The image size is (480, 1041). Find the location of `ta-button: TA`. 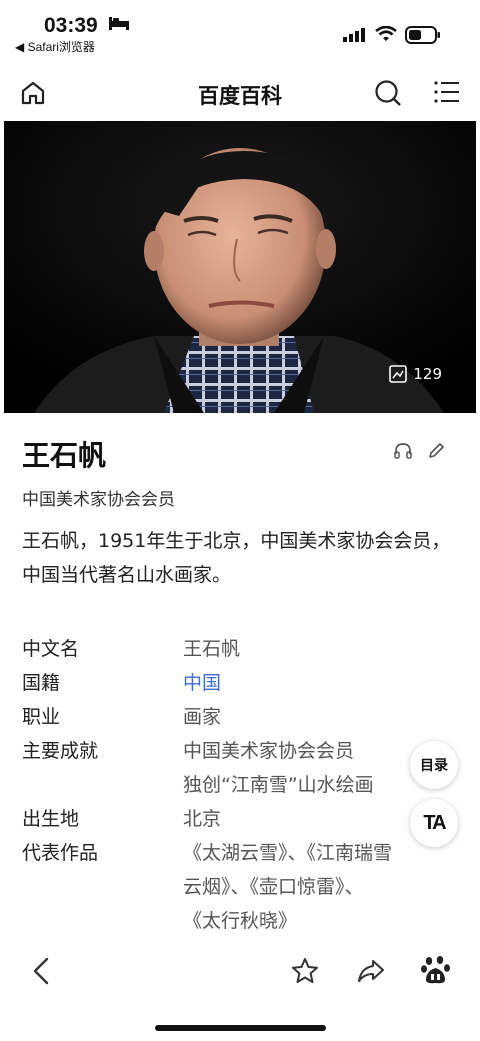

ta-button: TA is located at coordinates (434, 823).